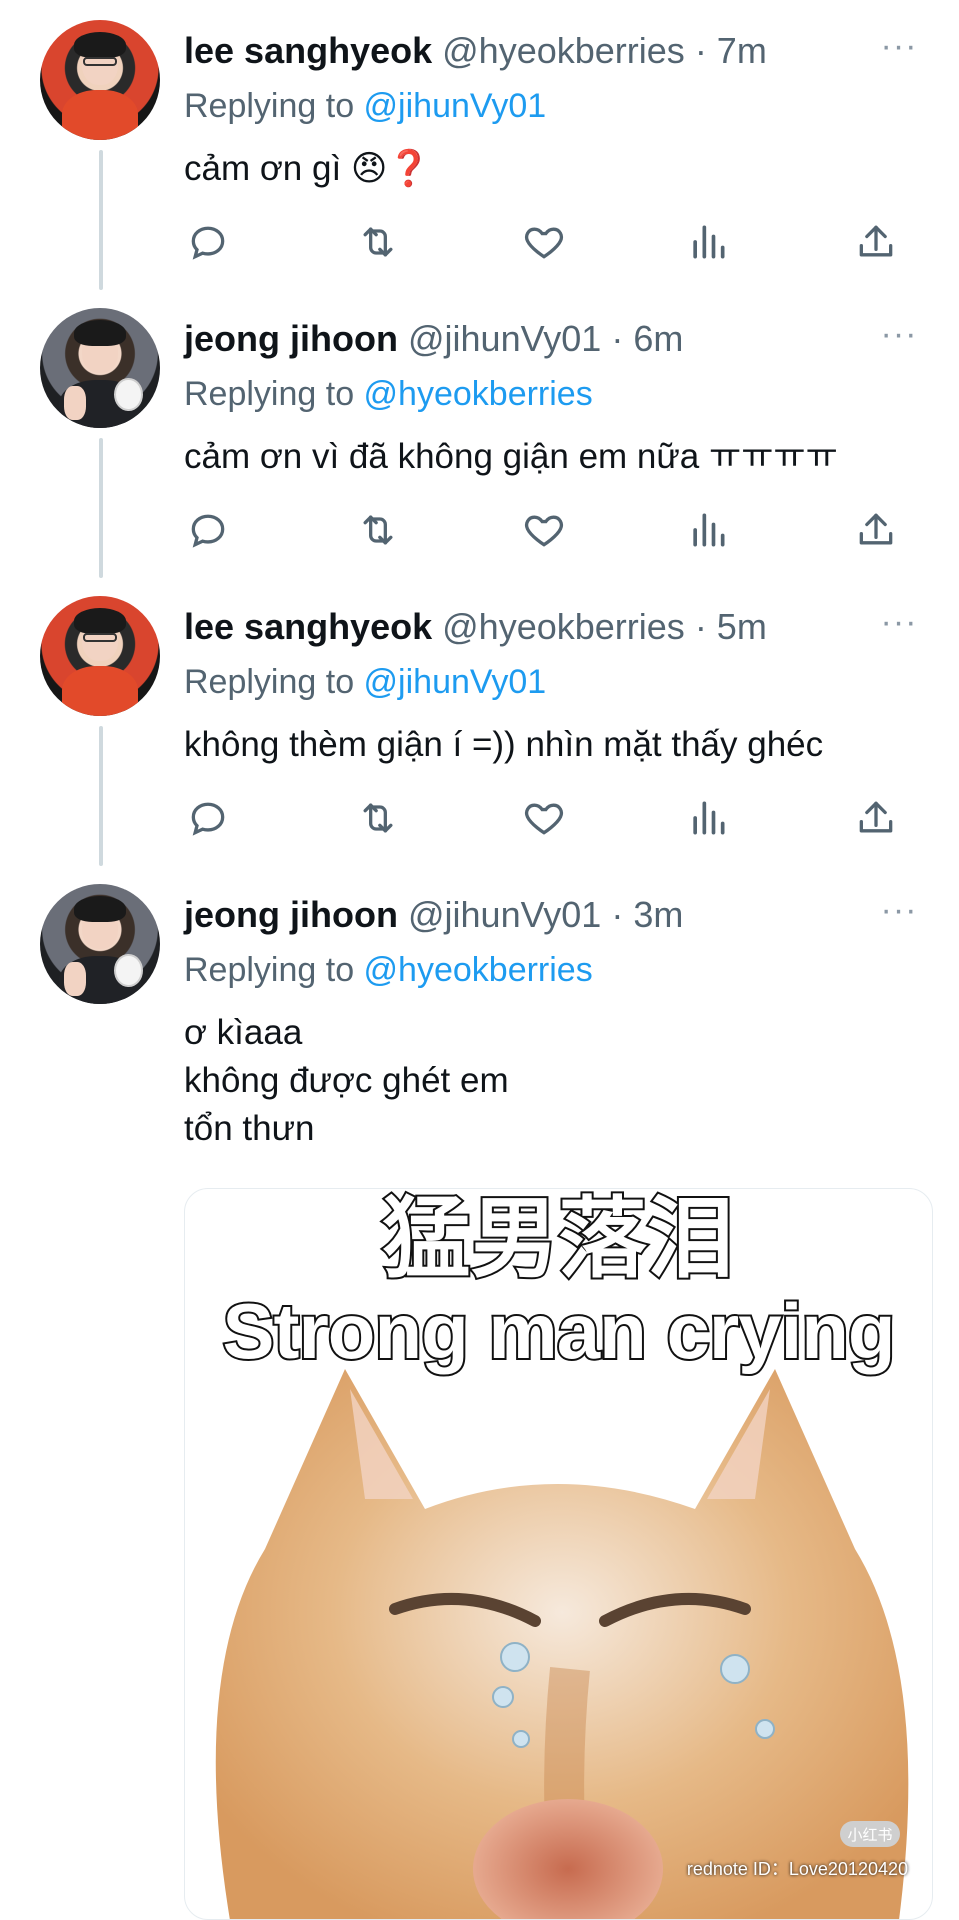 The width and height of the screenshot is (959, 1920). I want to click on tweet-text: cảm ơn gì 😠❓, so click(307, 168).